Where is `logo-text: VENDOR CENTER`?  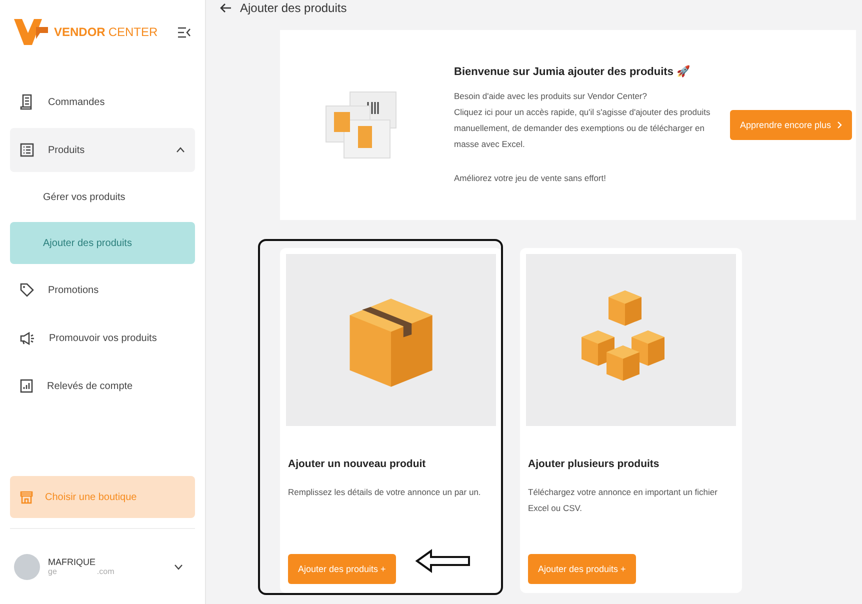
logo-text: VENDOR CENTER is located at coordinates (106, 32).